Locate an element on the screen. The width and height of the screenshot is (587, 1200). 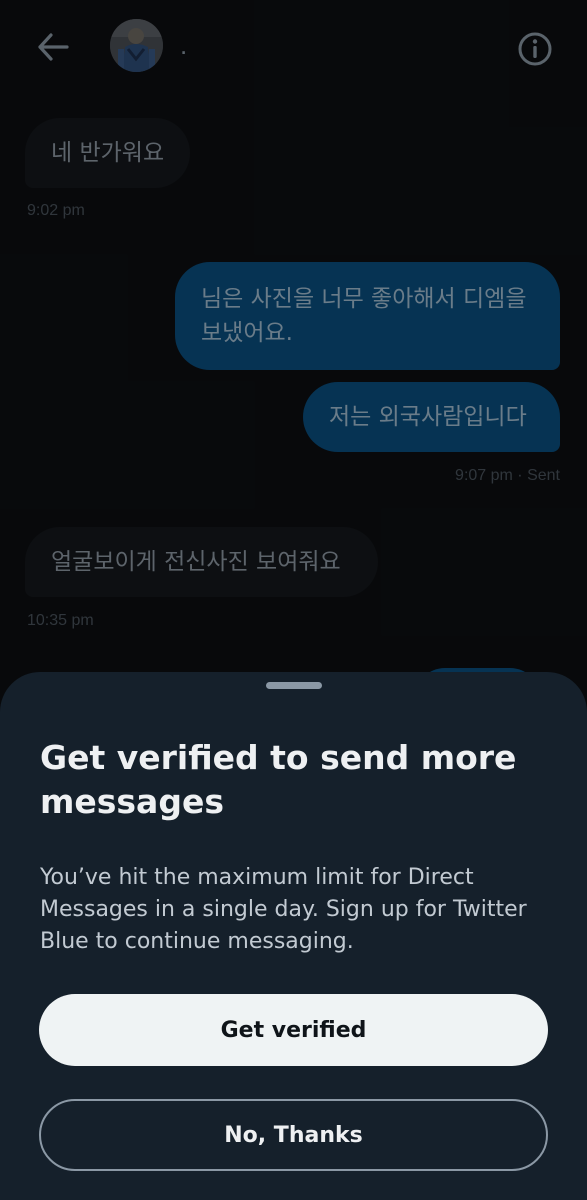
no-thanks-button: No, Thanks is located at coordinates (293, 1135).